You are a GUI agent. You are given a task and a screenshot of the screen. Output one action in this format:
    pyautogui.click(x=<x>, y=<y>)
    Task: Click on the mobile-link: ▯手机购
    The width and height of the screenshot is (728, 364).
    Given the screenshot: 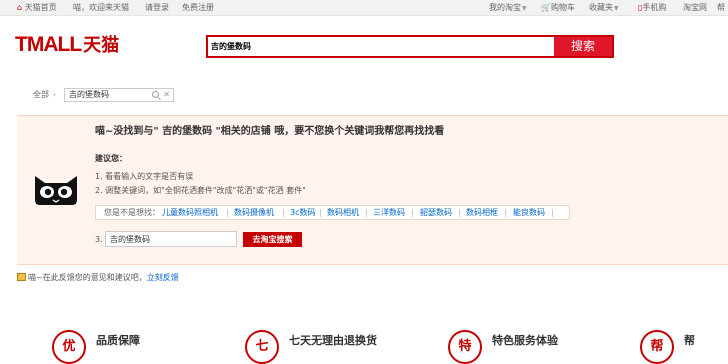 What is the action you would take?
    pyautogui.click(x=652, y=8)
    